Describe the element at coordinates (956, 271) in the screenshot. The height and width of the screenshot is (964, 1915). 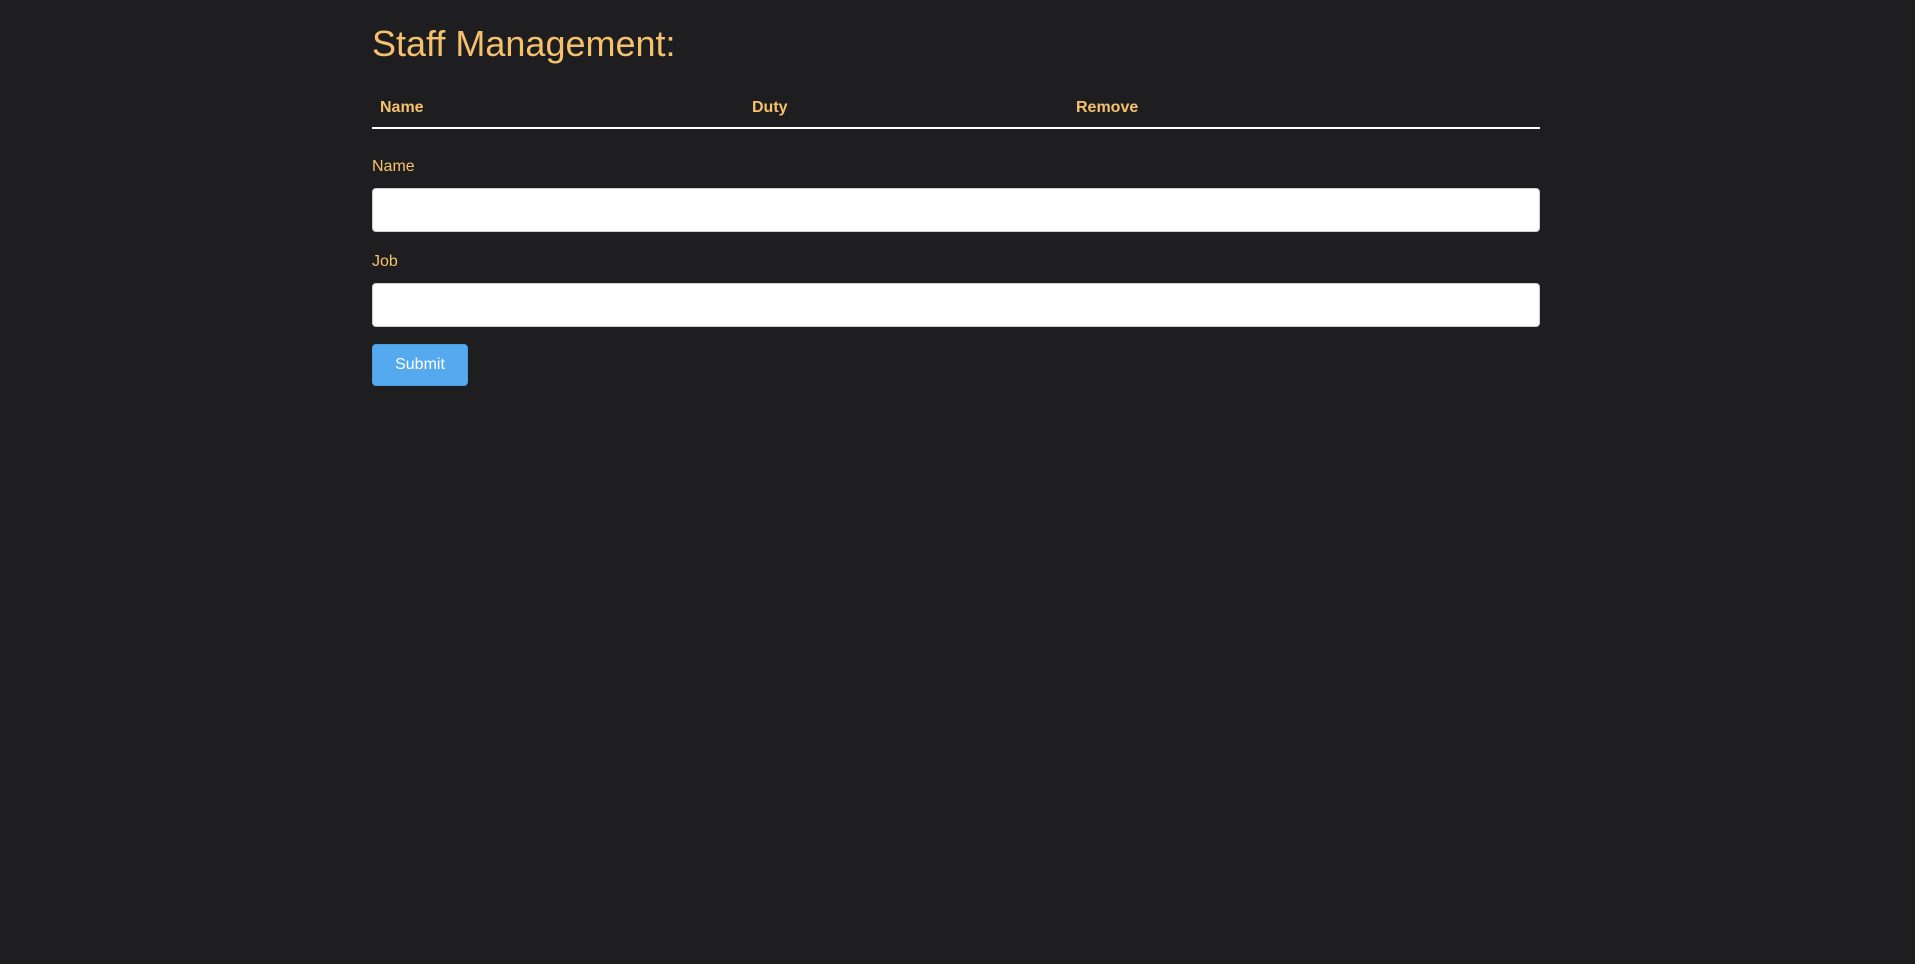
I see `add-staff-form: Name Job Submit` at that location.